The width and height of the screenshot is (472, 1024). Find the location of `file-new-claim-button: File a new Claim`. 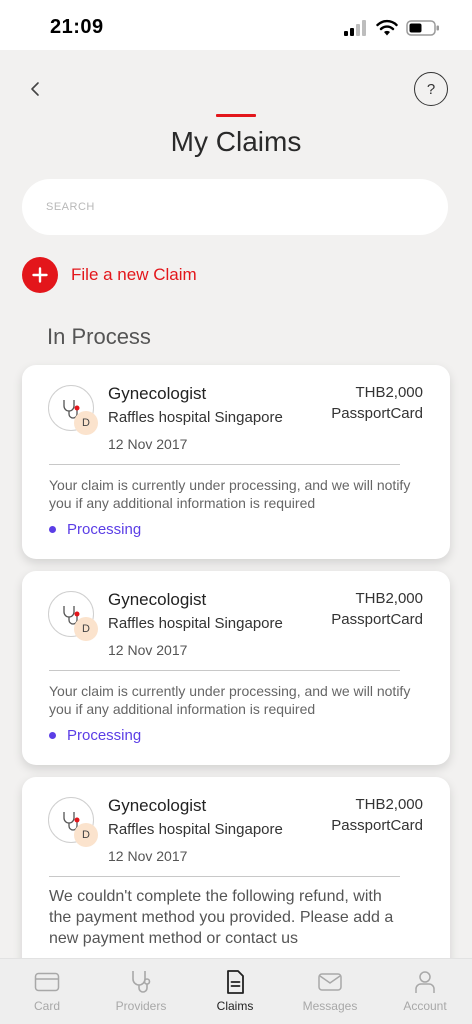

file-new-claim-button: File a new Claim is located at coordinates (109, 275).